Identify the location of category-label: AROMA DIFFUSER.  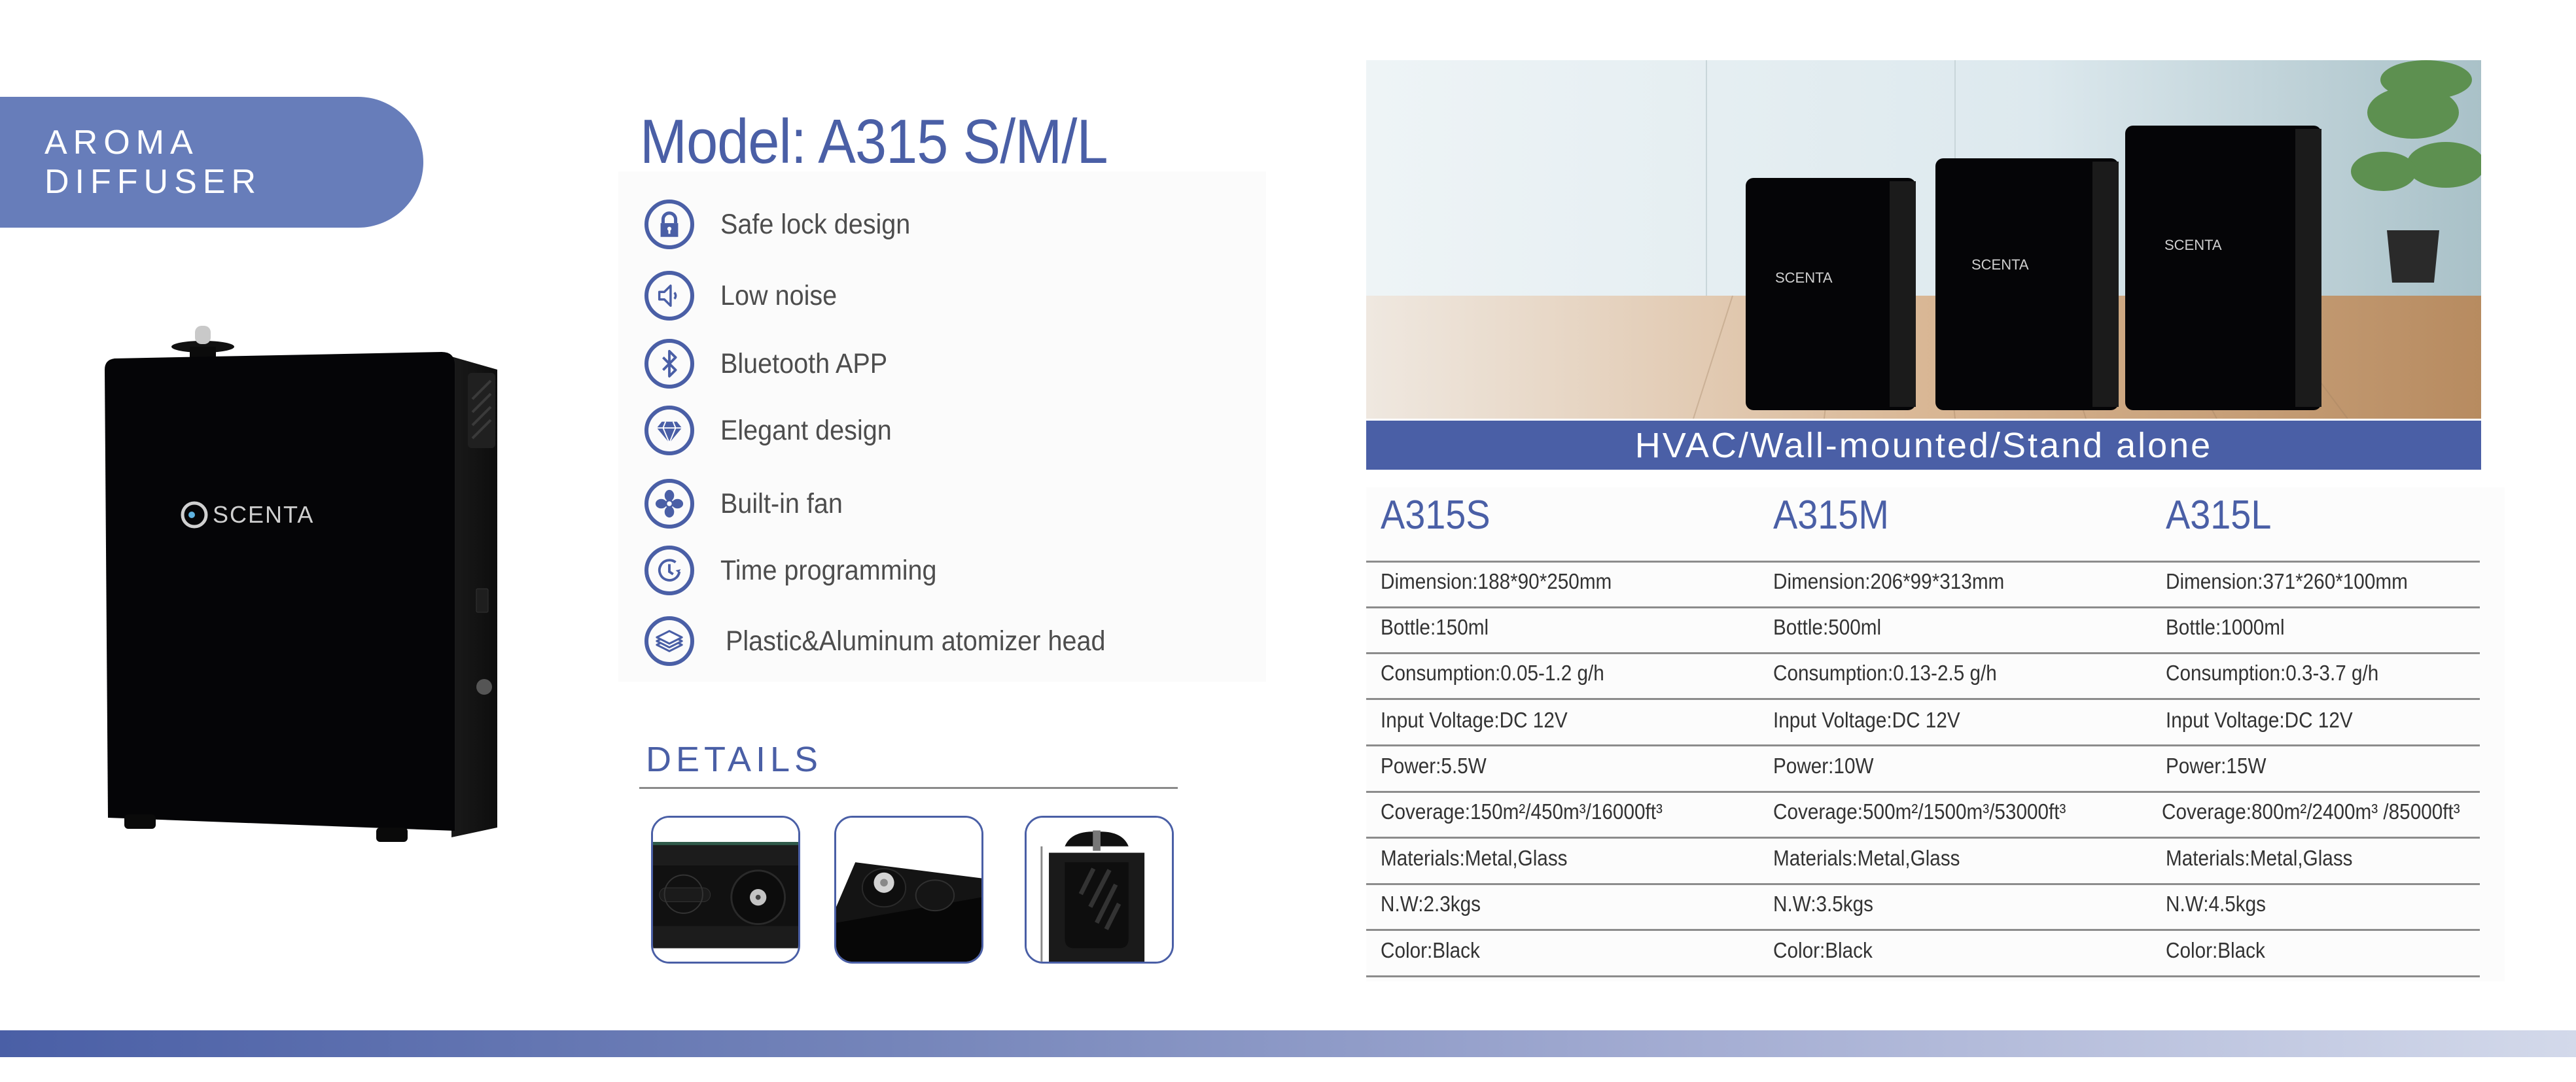
(153, 163).